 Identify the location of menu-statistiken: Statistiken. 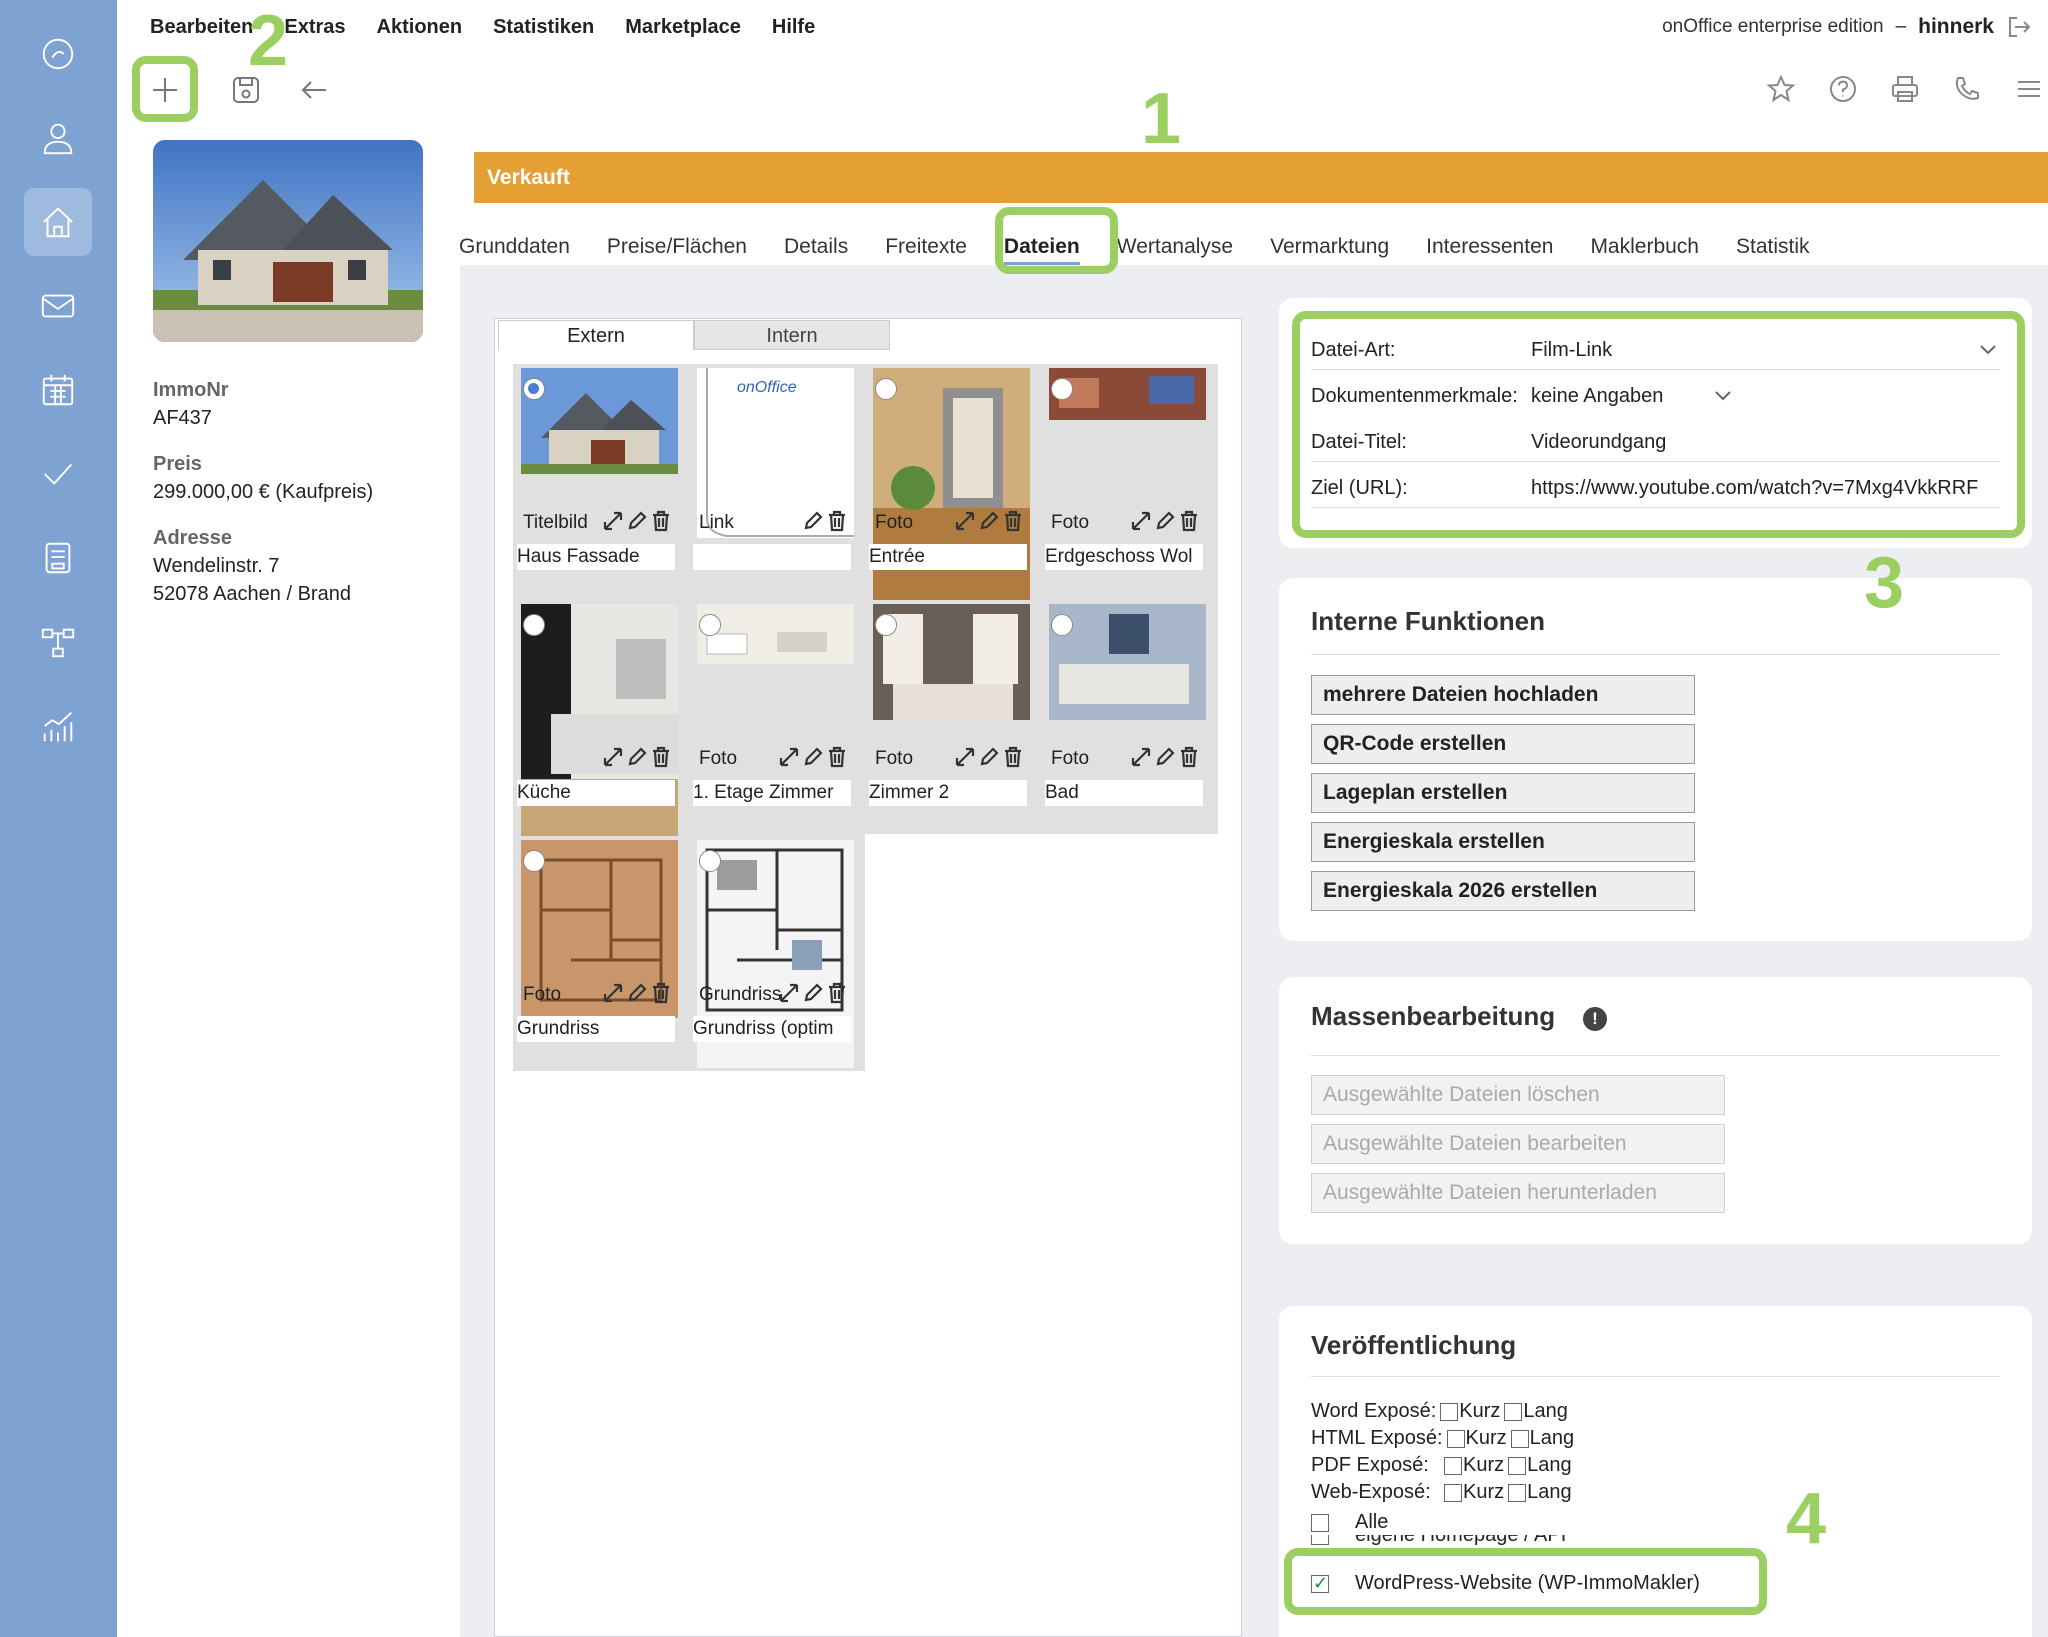
(543, 27).